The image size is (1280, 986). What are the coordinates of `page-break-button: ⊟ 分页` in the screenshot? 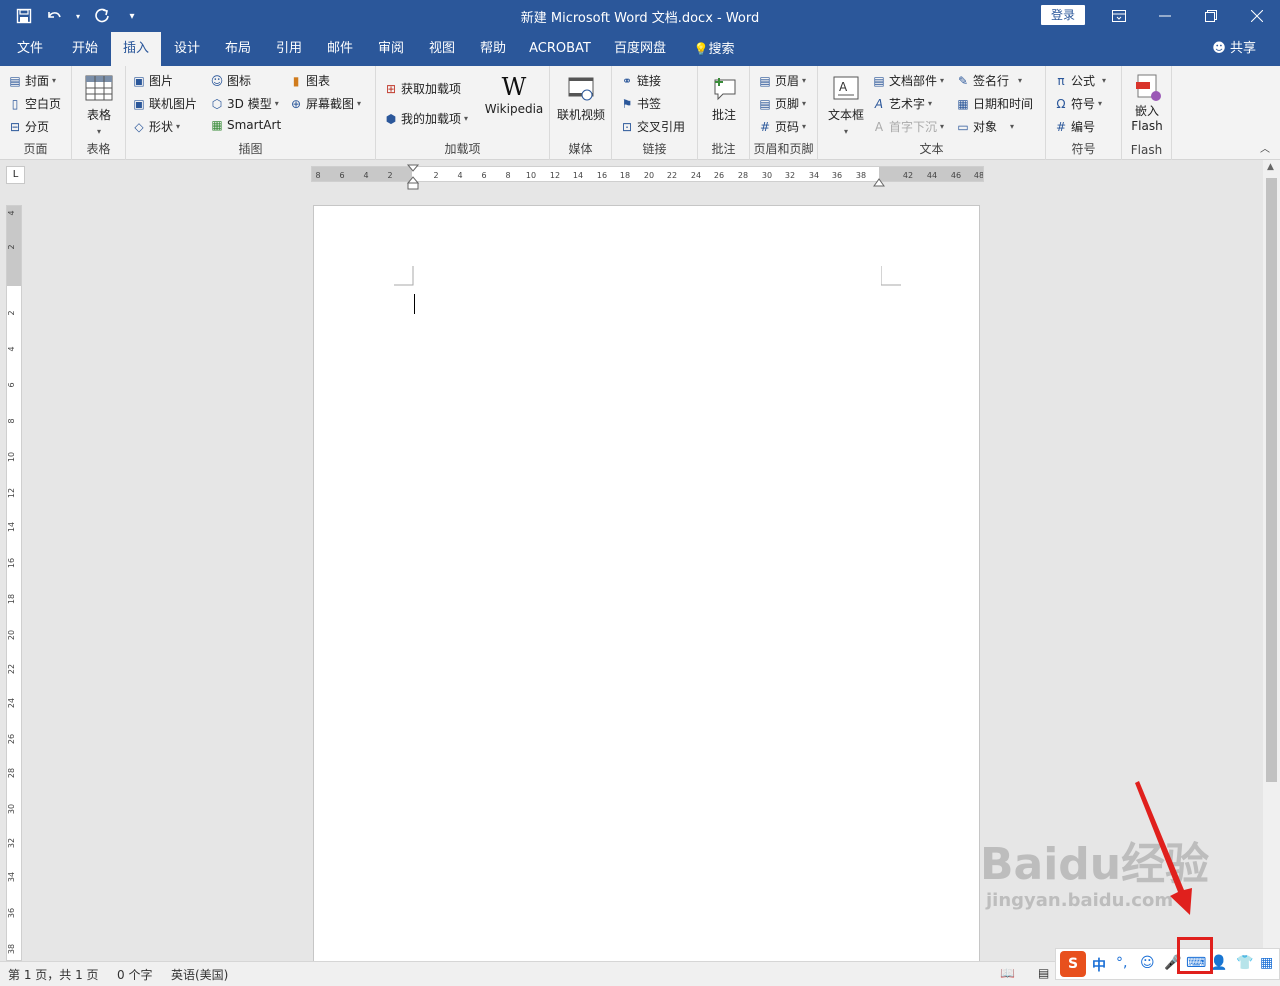 It's located at (28, 126).